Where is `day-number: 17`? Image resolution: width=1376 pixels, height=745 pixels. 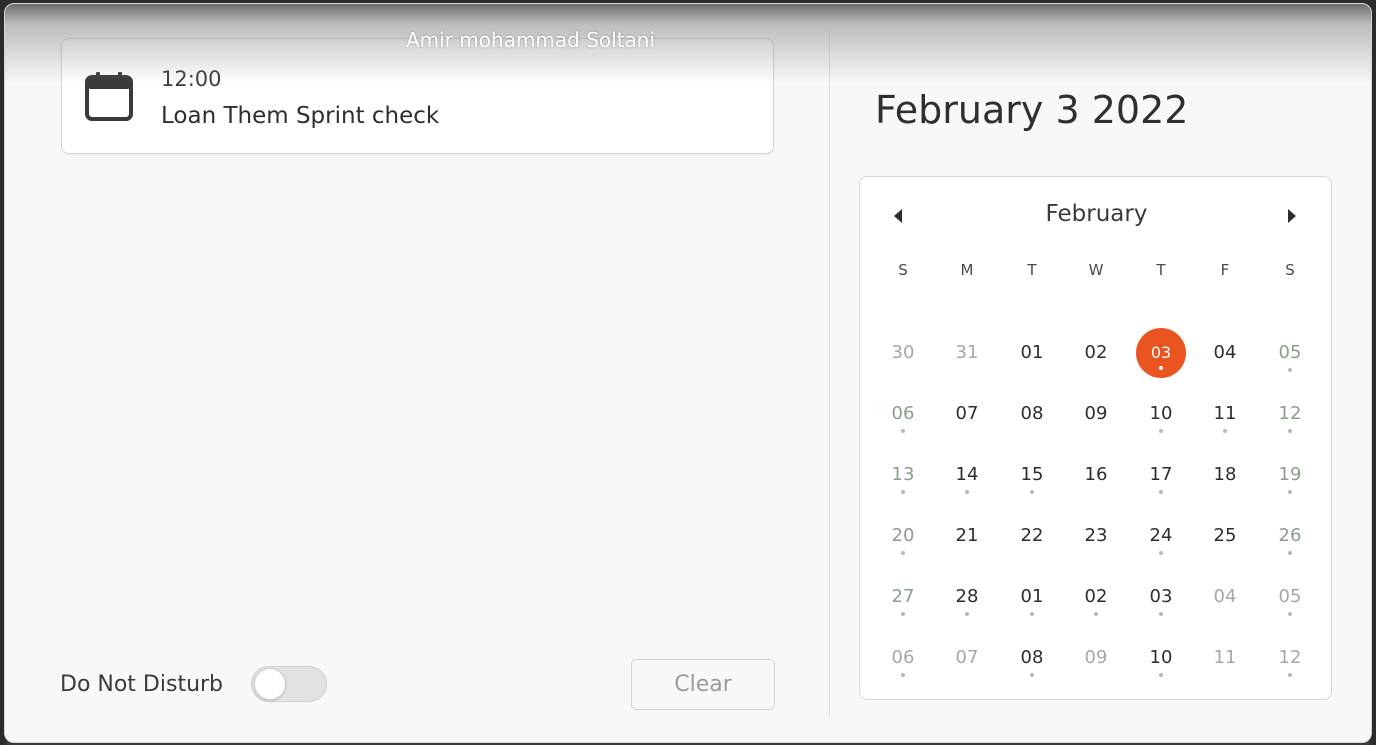 day-number: 17 is located at coordinates (1161, 474).